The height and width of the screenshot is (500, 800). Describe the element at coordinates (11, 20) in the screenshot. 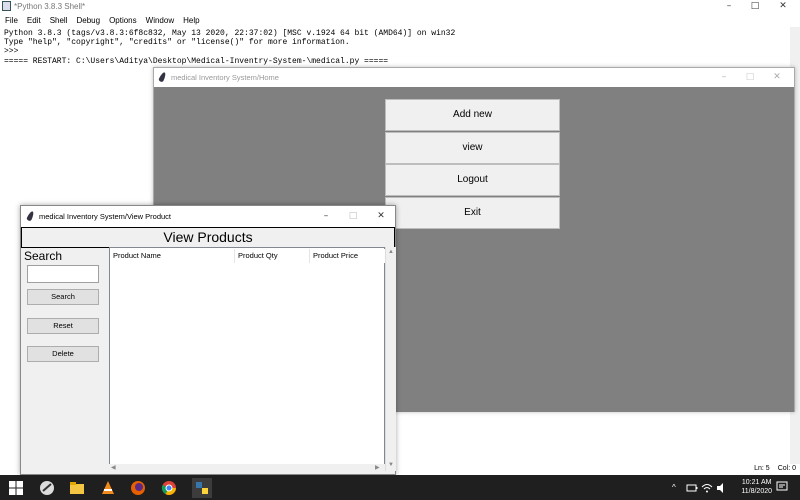

I see `menu-file: File` at that location.